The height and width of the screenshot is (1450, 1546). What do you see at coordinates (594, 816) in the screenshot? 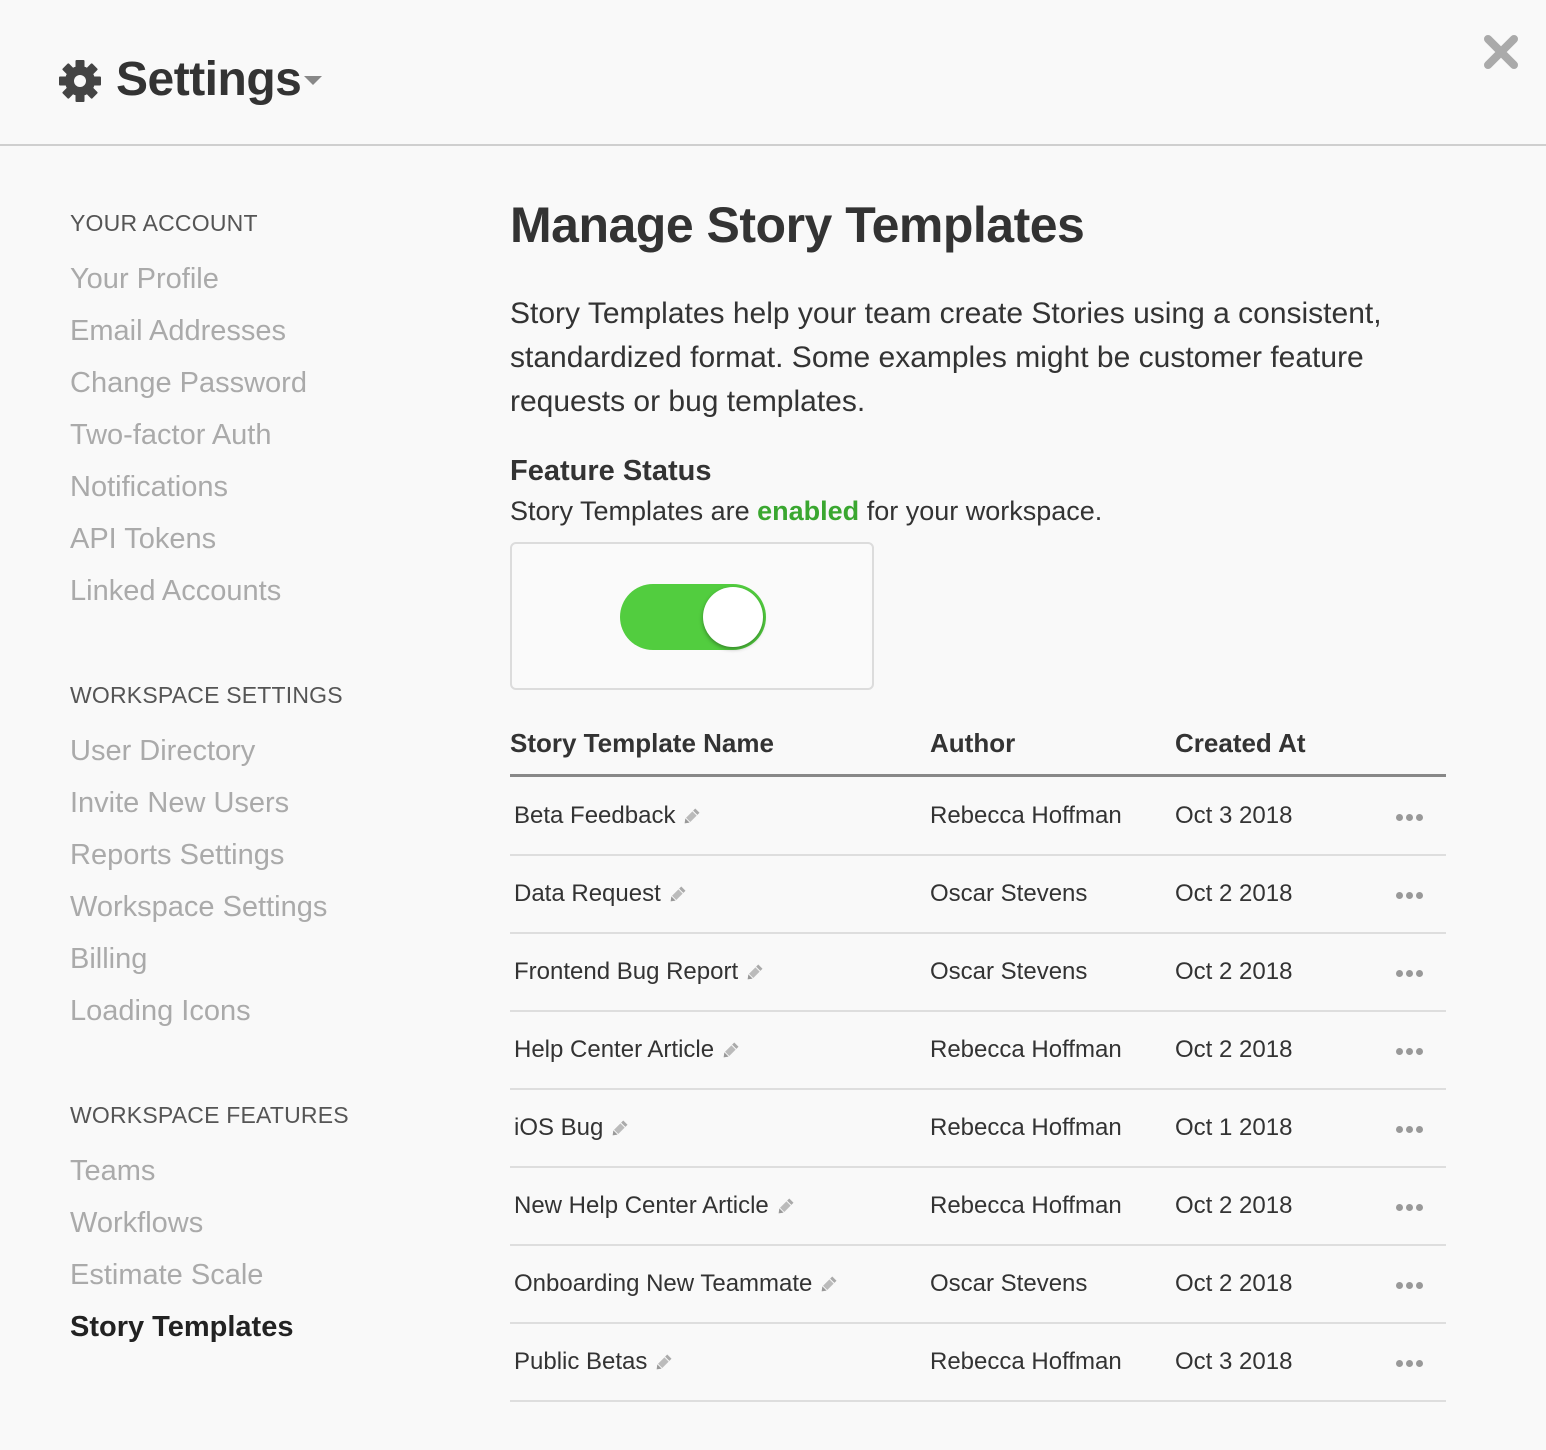
I see `template-name: Beta Feedback` at bounding box center [594, 816].